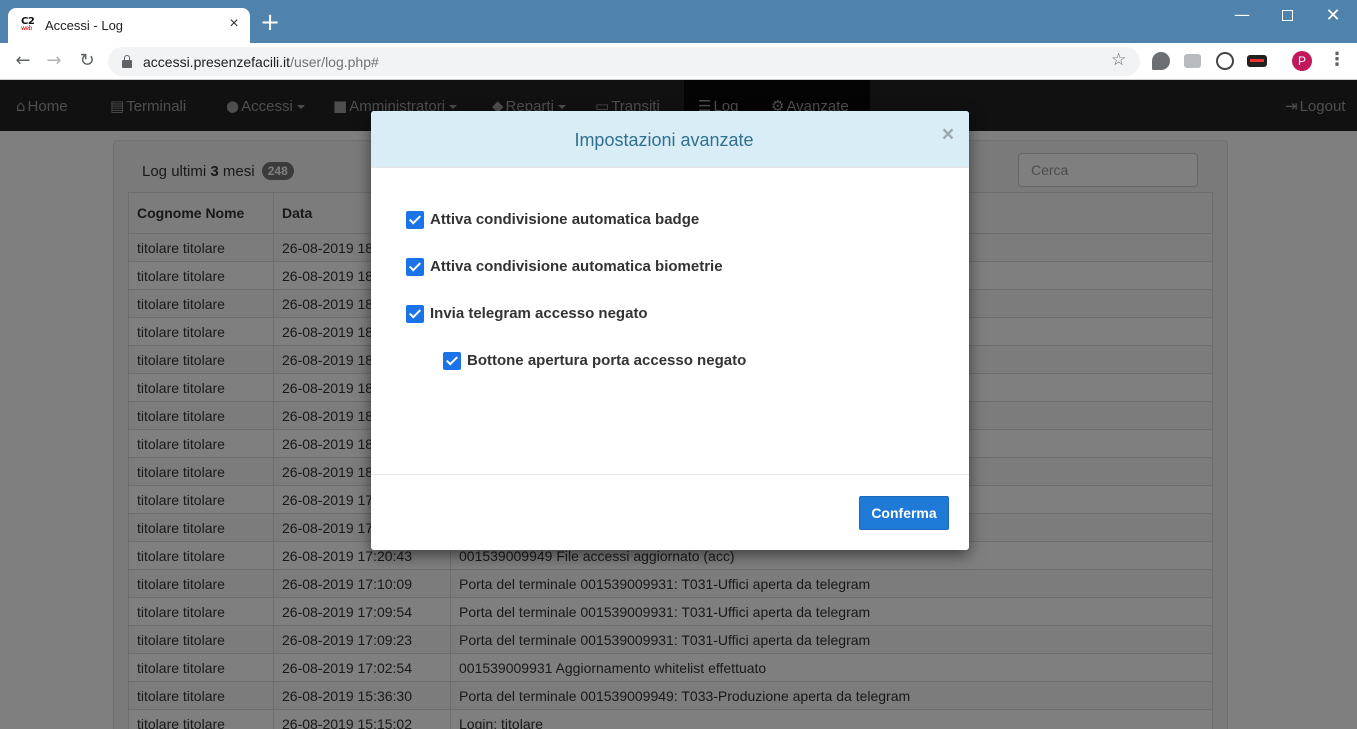 The image size is (1357, 729). What do you see at coordinates (261, 62) in the screenshot?
I see `url-text: accessi.presenzefacili.it/user/log.php#` at bounding box center [261, 62].